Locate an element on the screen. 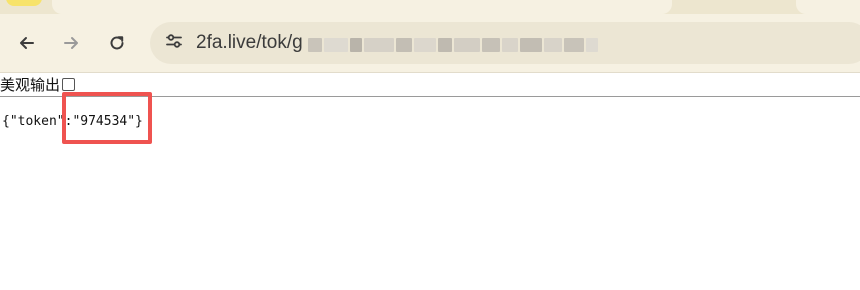 The width and height of the screenshot is (860, 290). pretty-output-label: 美观输出 is located at coordinates (30, 84).